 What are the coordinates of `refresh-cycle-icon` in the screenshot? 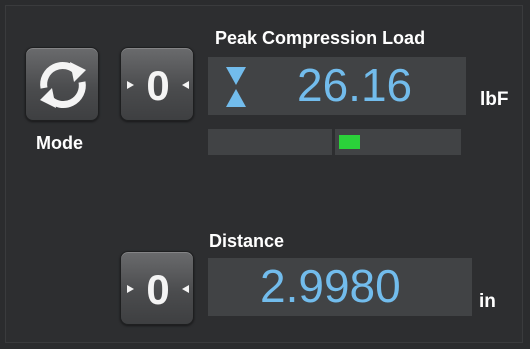 It's located at (63, 85).